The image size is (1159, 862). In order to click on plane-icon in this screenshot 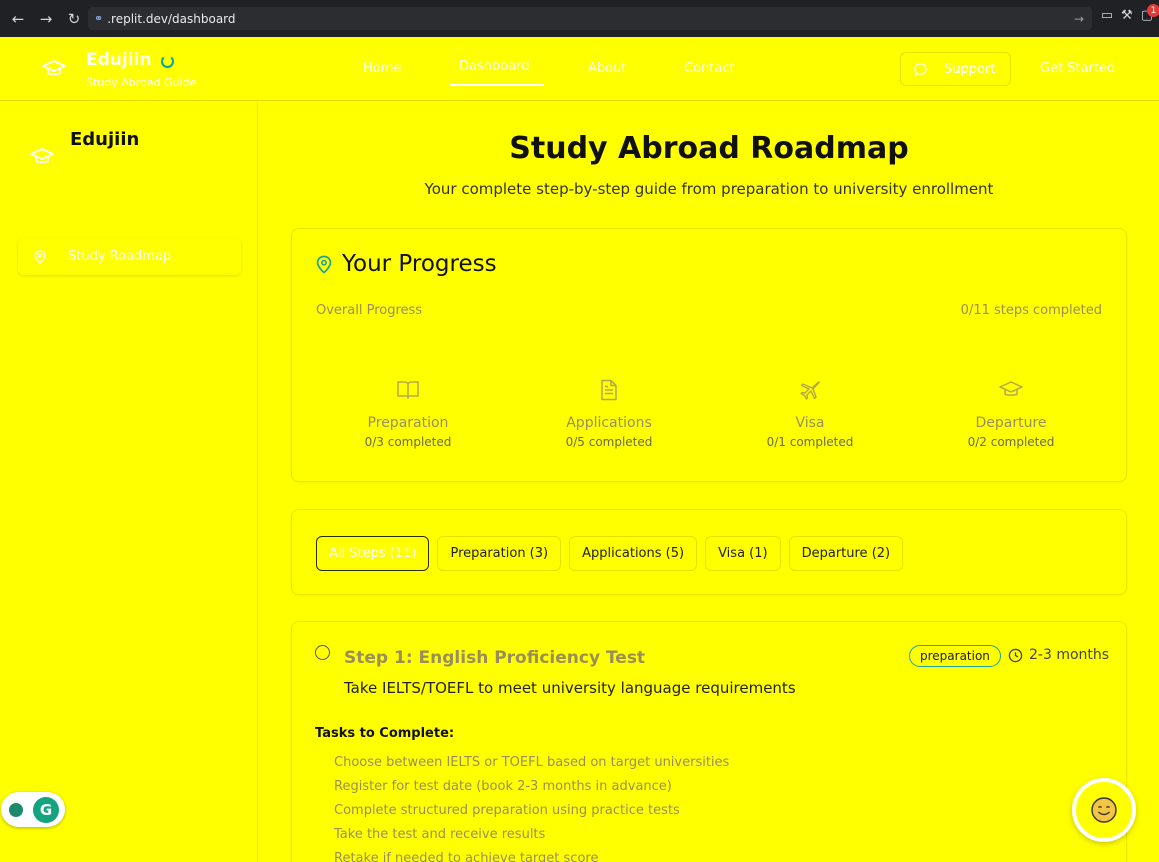, I will do `click(810, 391)`.